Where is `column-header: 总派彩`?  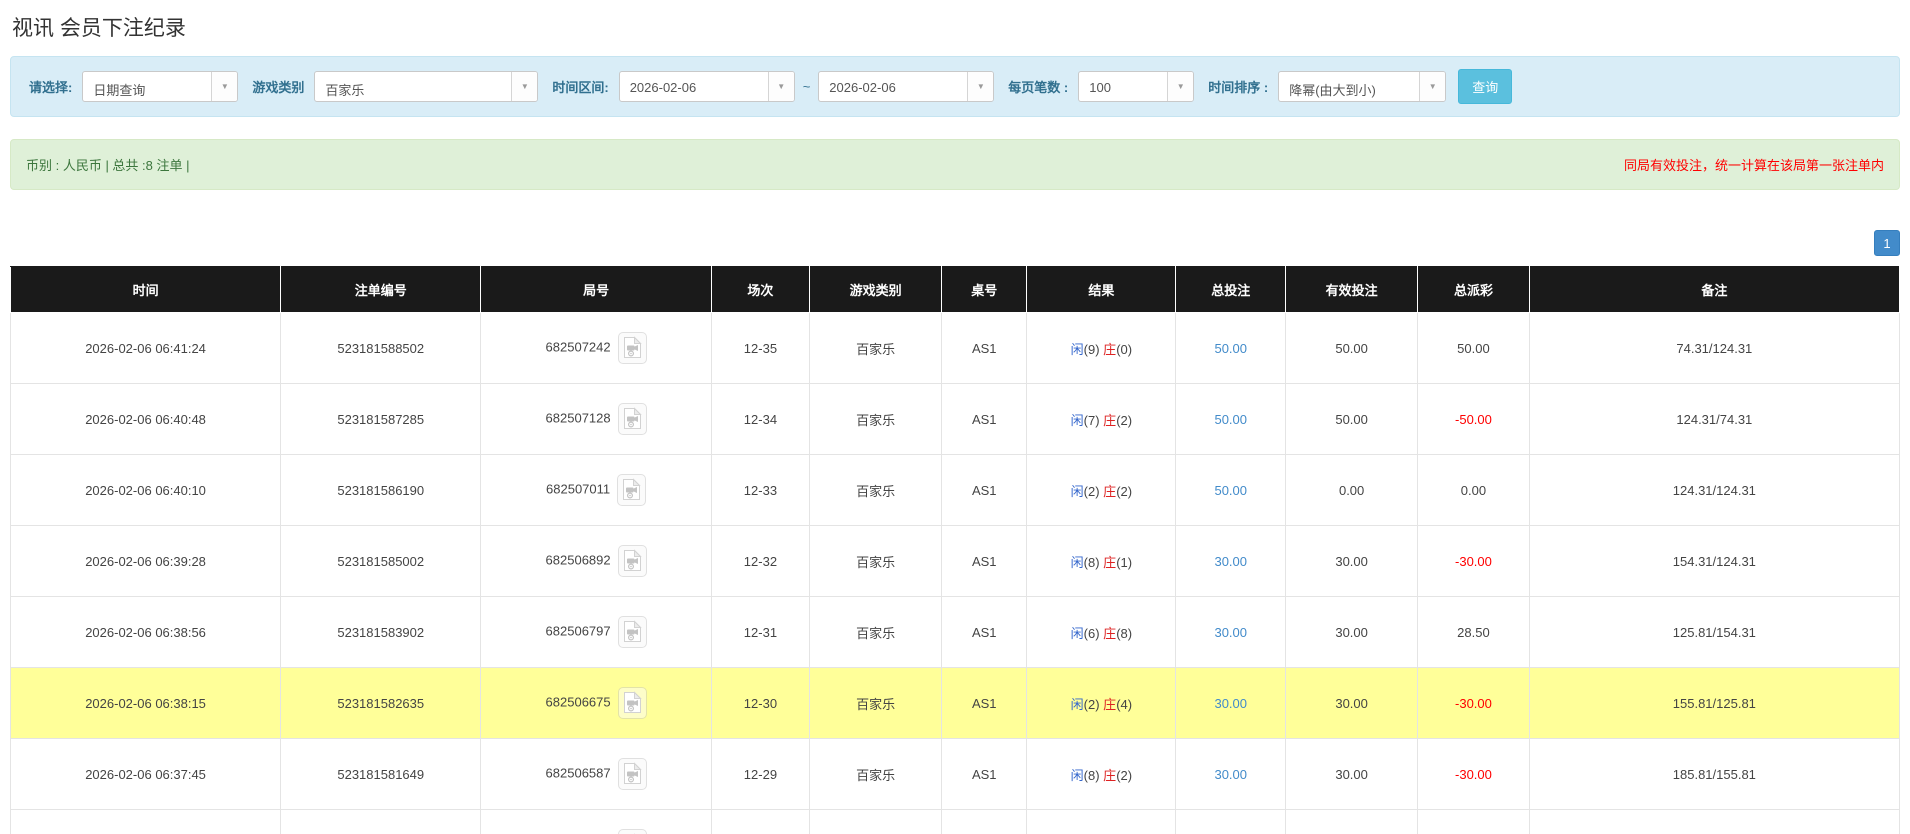 column-header: 总派彩 is located at coordinates (1473, 289).